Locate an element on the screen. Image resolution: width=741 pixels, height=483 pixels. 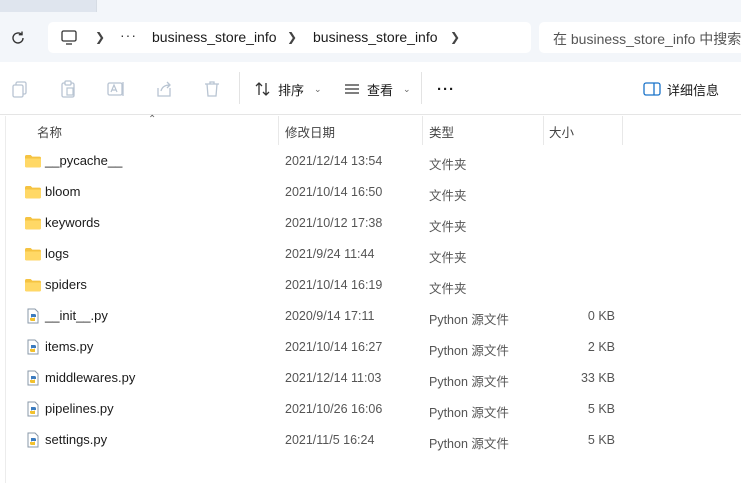
column-header-label: 类型 is located at coordinates (442, 133).